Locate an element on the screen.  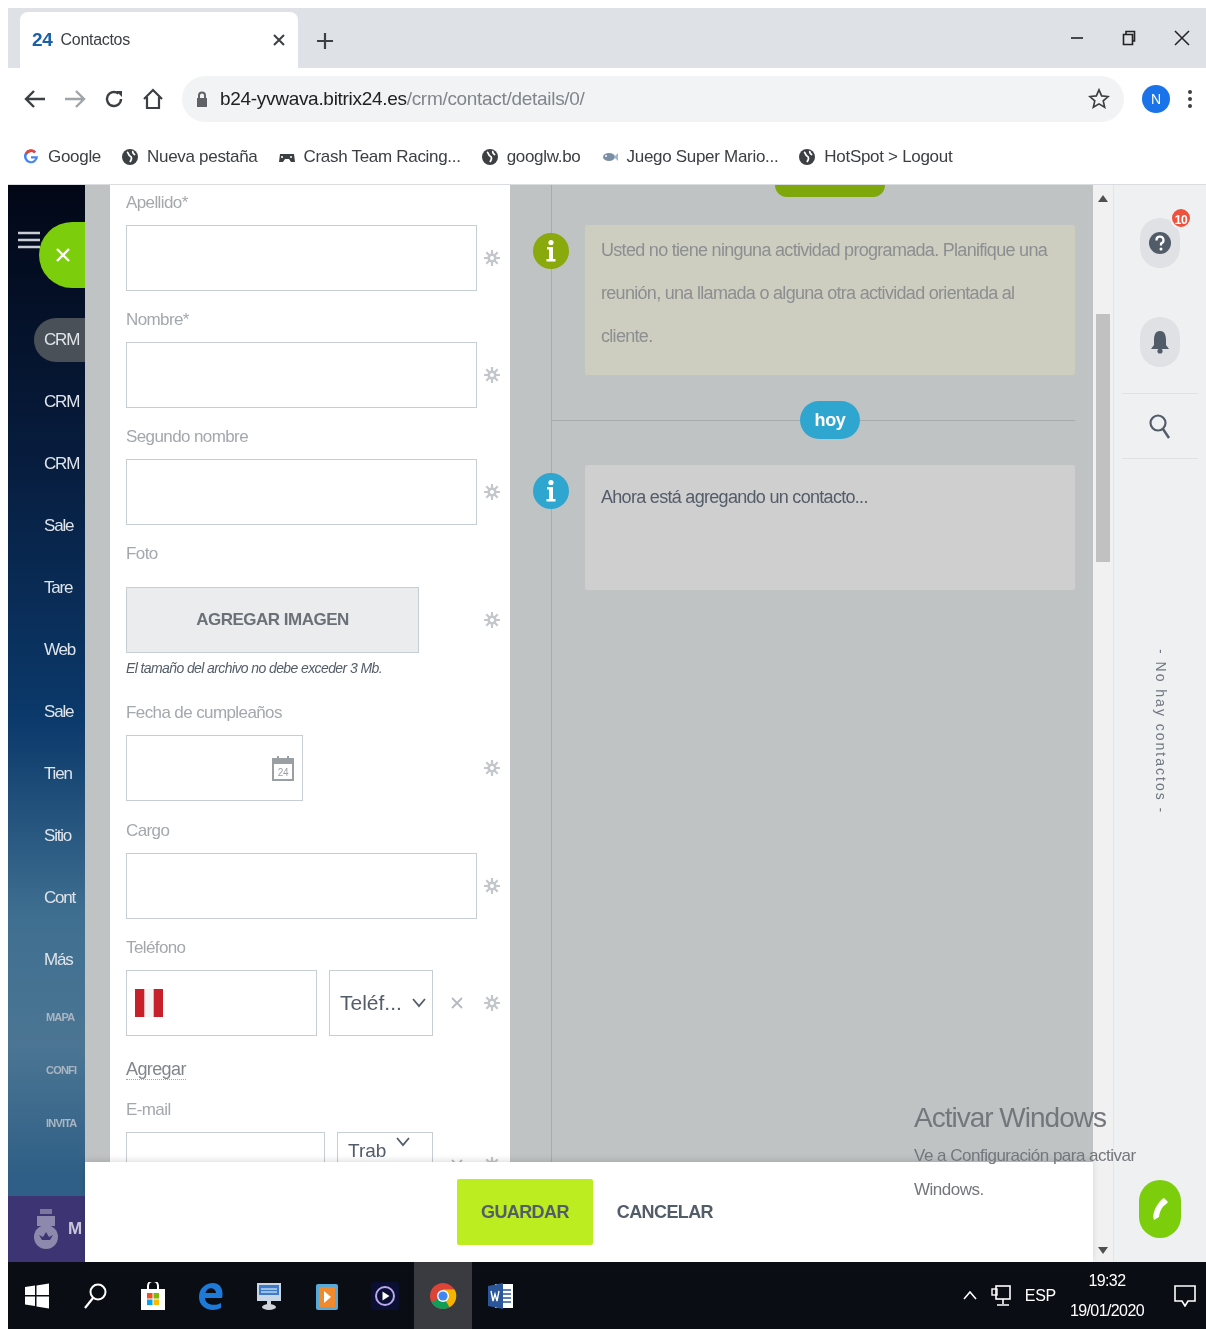
file-size-note: El tamaño del archivo no debe exceder 3 Mb. is located at coordinates (254, 668).